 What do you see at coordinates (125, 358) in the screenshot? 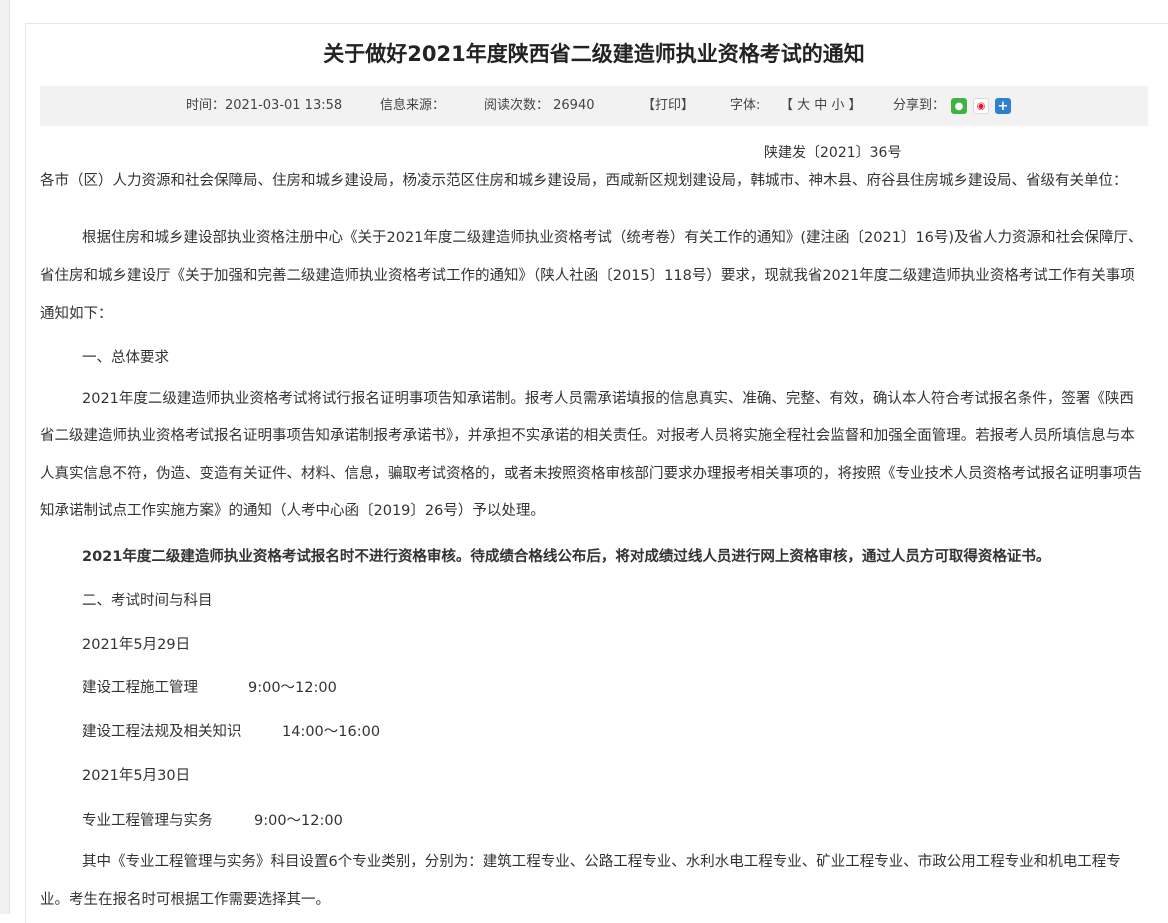
I see `section1-heading: 一、总体要求` at bounding box center [125, 358].